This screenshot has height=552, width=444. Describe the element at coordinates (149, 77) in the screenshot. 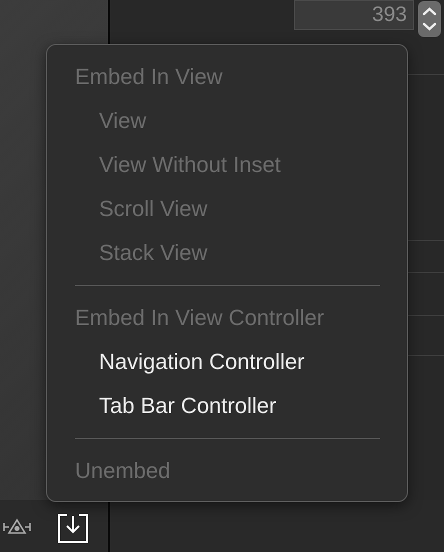

I see `menu-header: Embed In View` at that location.